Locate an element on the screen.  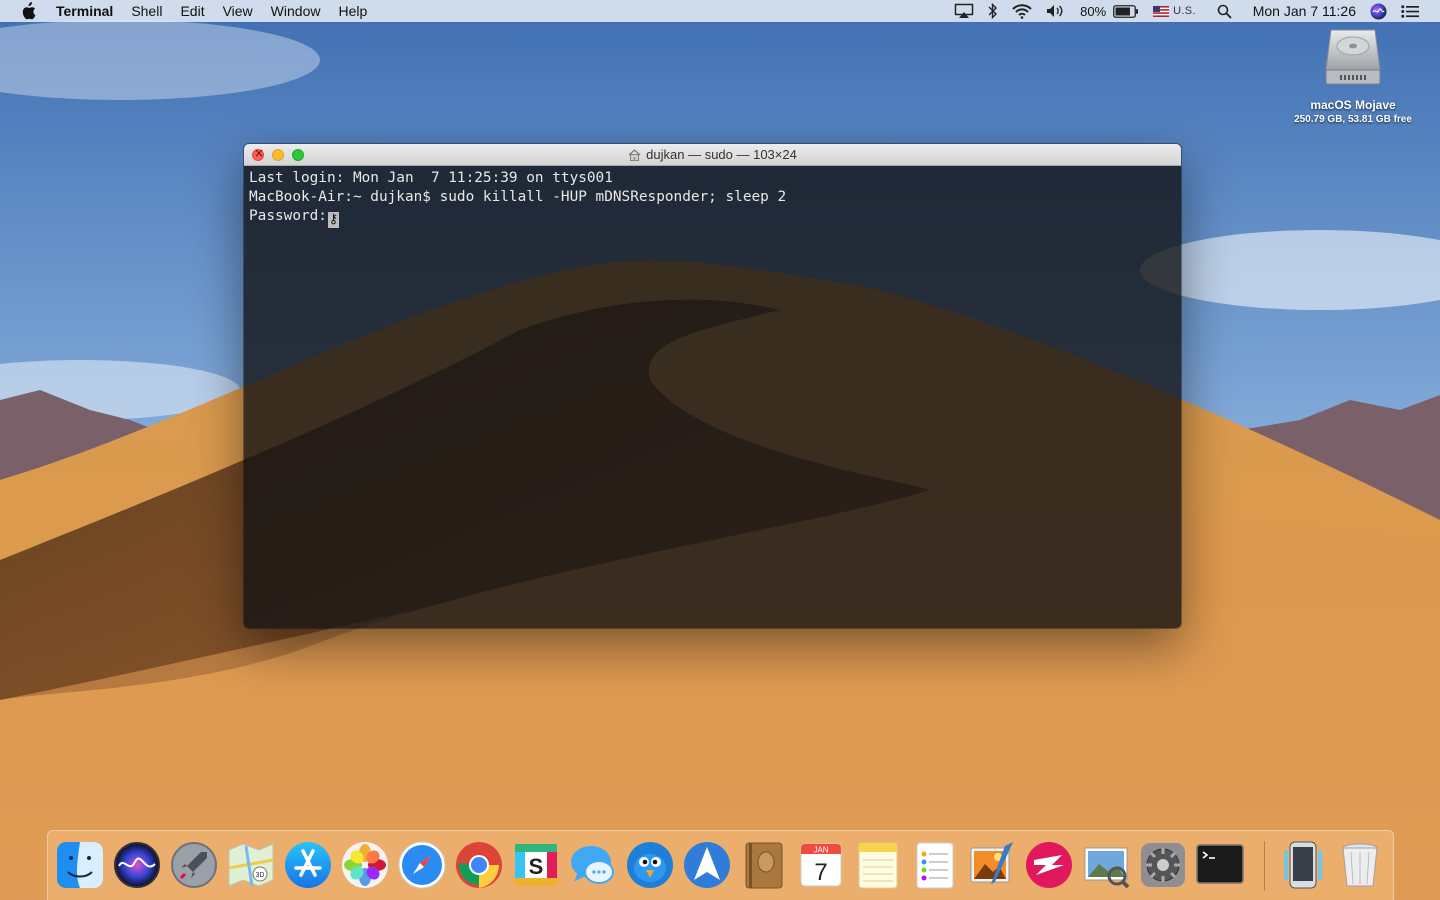
dock-item-terminal is located at coordinates (1220, 865).